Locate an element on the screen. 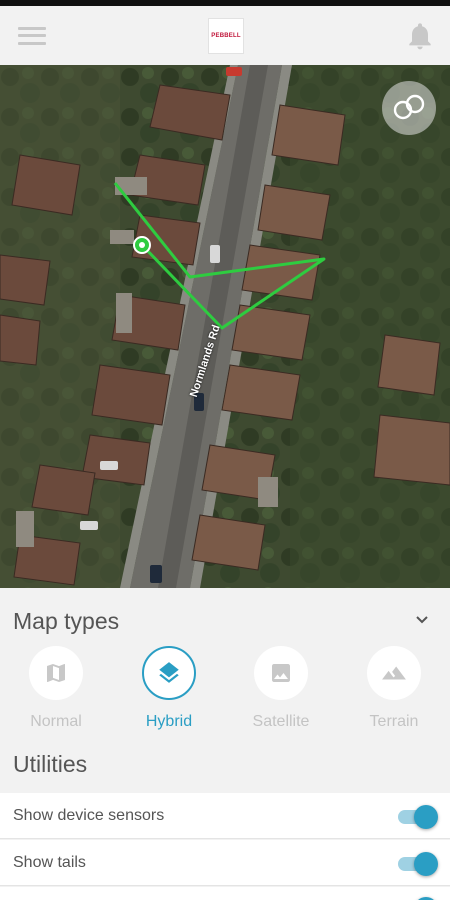  show-device-sensors-toggle is located at coordinates (418, 816).